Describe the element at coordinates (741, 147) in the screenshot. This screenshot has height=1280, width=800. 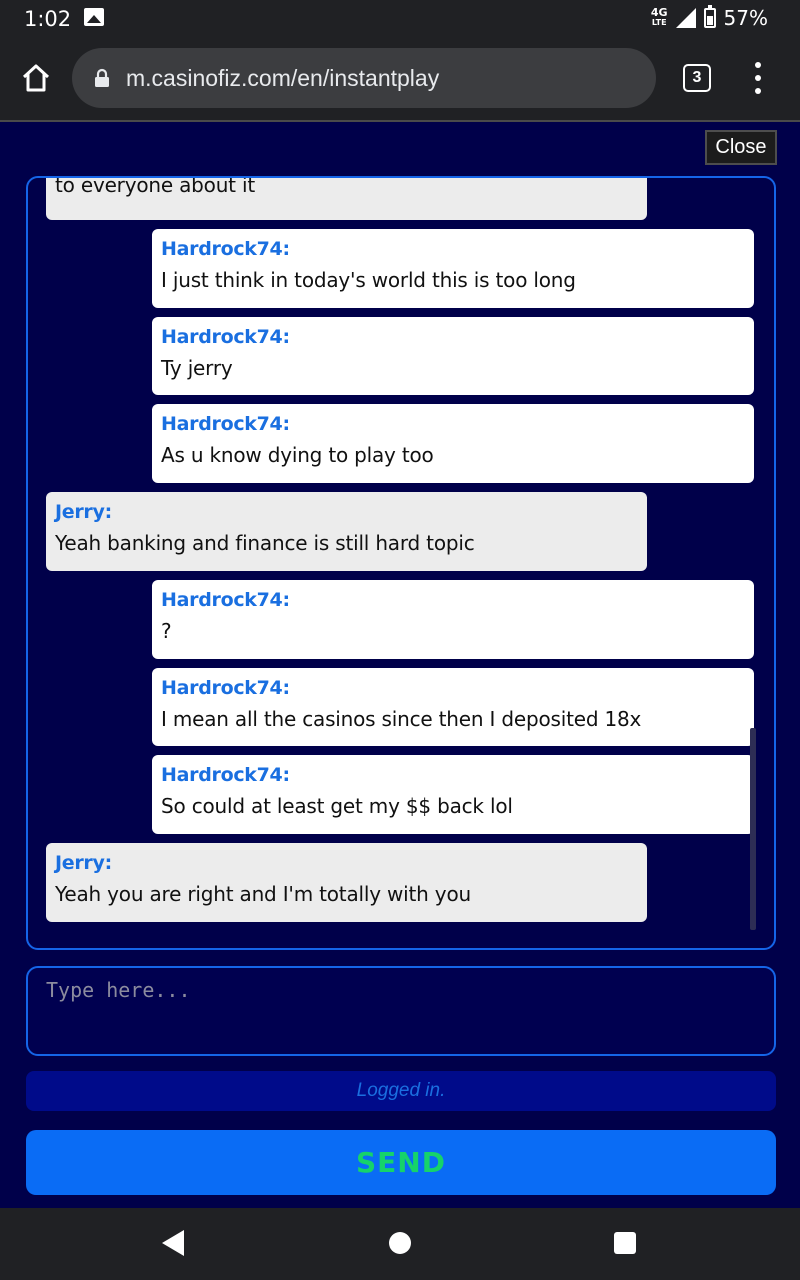
I see `close-button: Close` at that location.